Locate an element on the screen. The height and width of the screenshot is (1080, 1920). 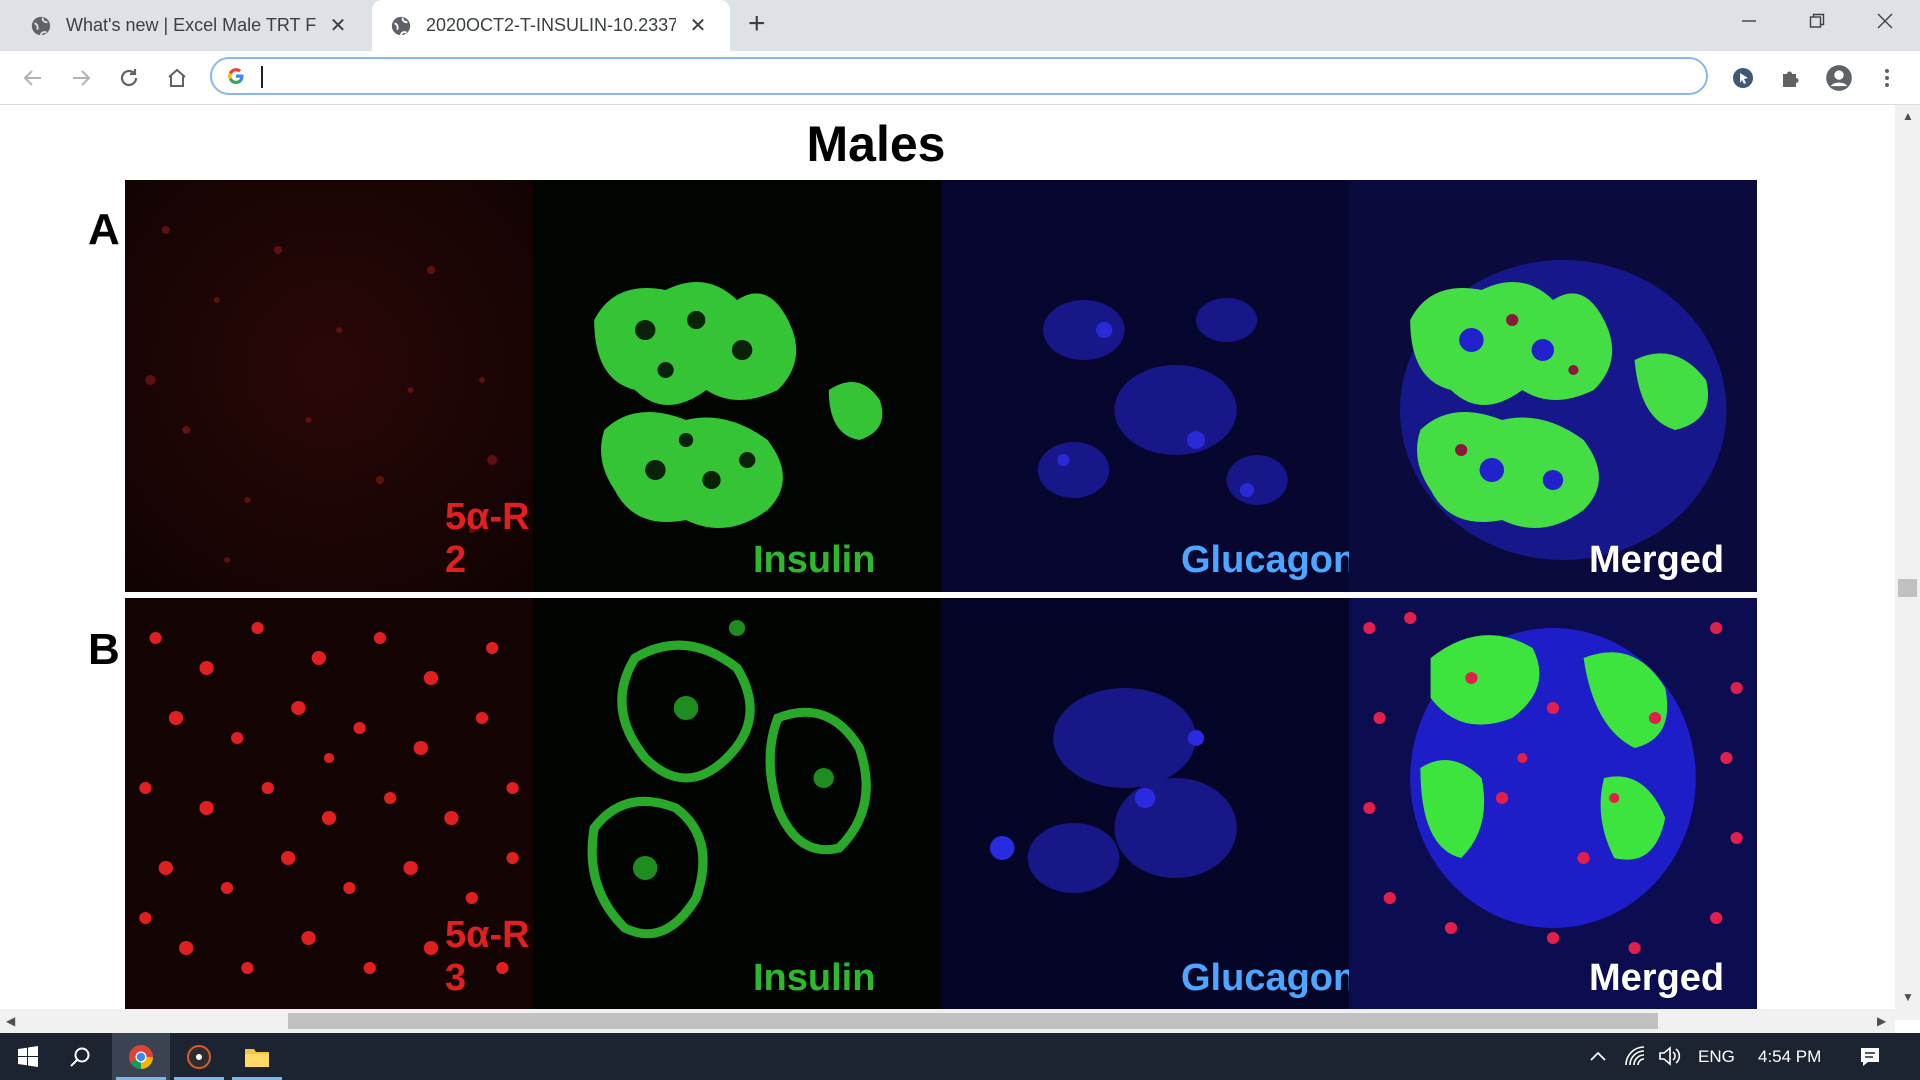
chevron-up-icon is located at coordinates (1598, 1056).